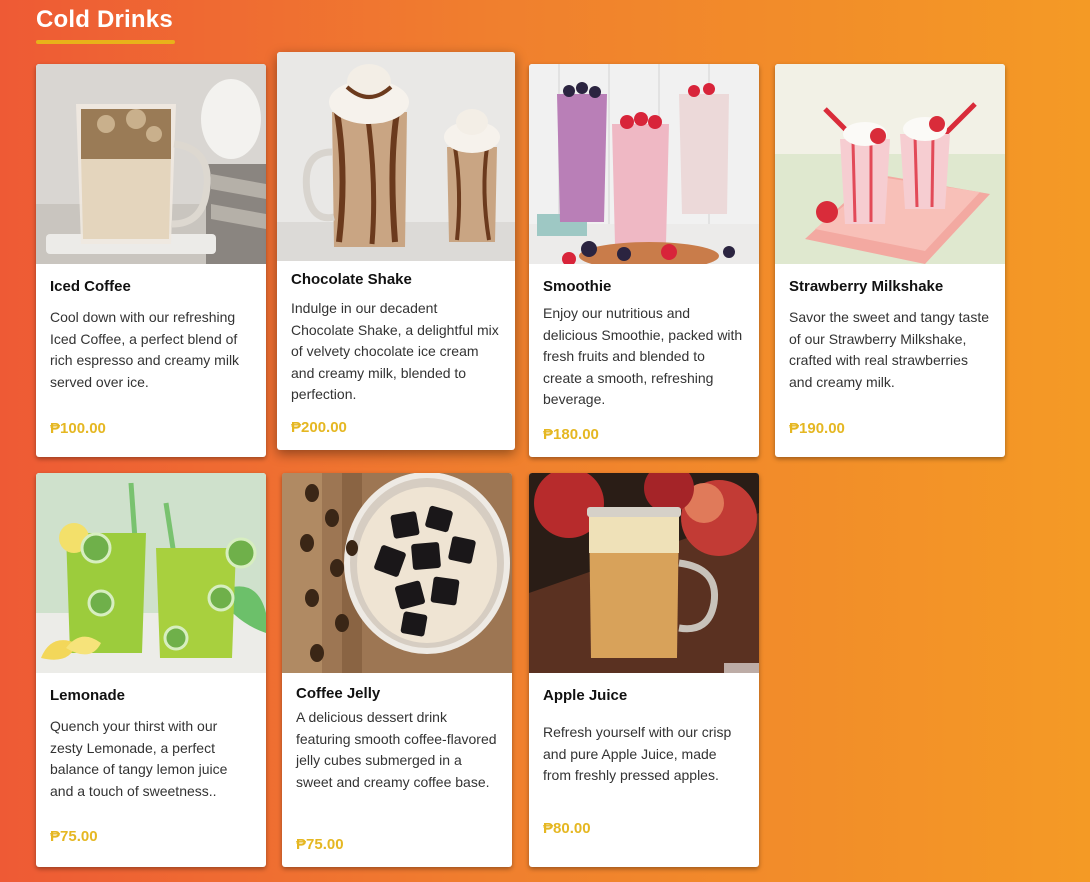 The height and width of the screenshot is (882, 1090). I want to click on card-price: ₱80.00, so click(567, 828).